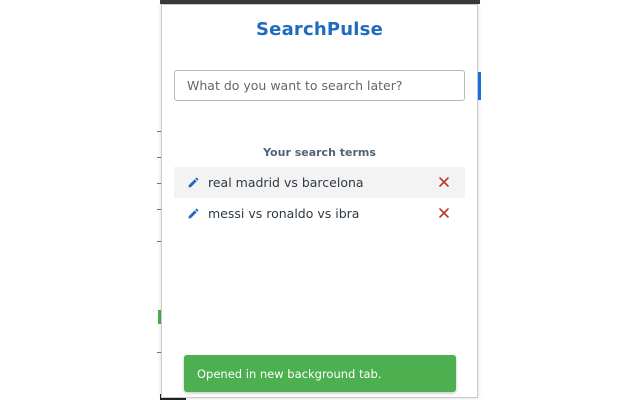 Image resolution: width=640 pixels, height=400 pixels. Describe the element at coordinates (289, 373) in the screenshot. I see `toast-message: Opened in new background tab.` at that location.